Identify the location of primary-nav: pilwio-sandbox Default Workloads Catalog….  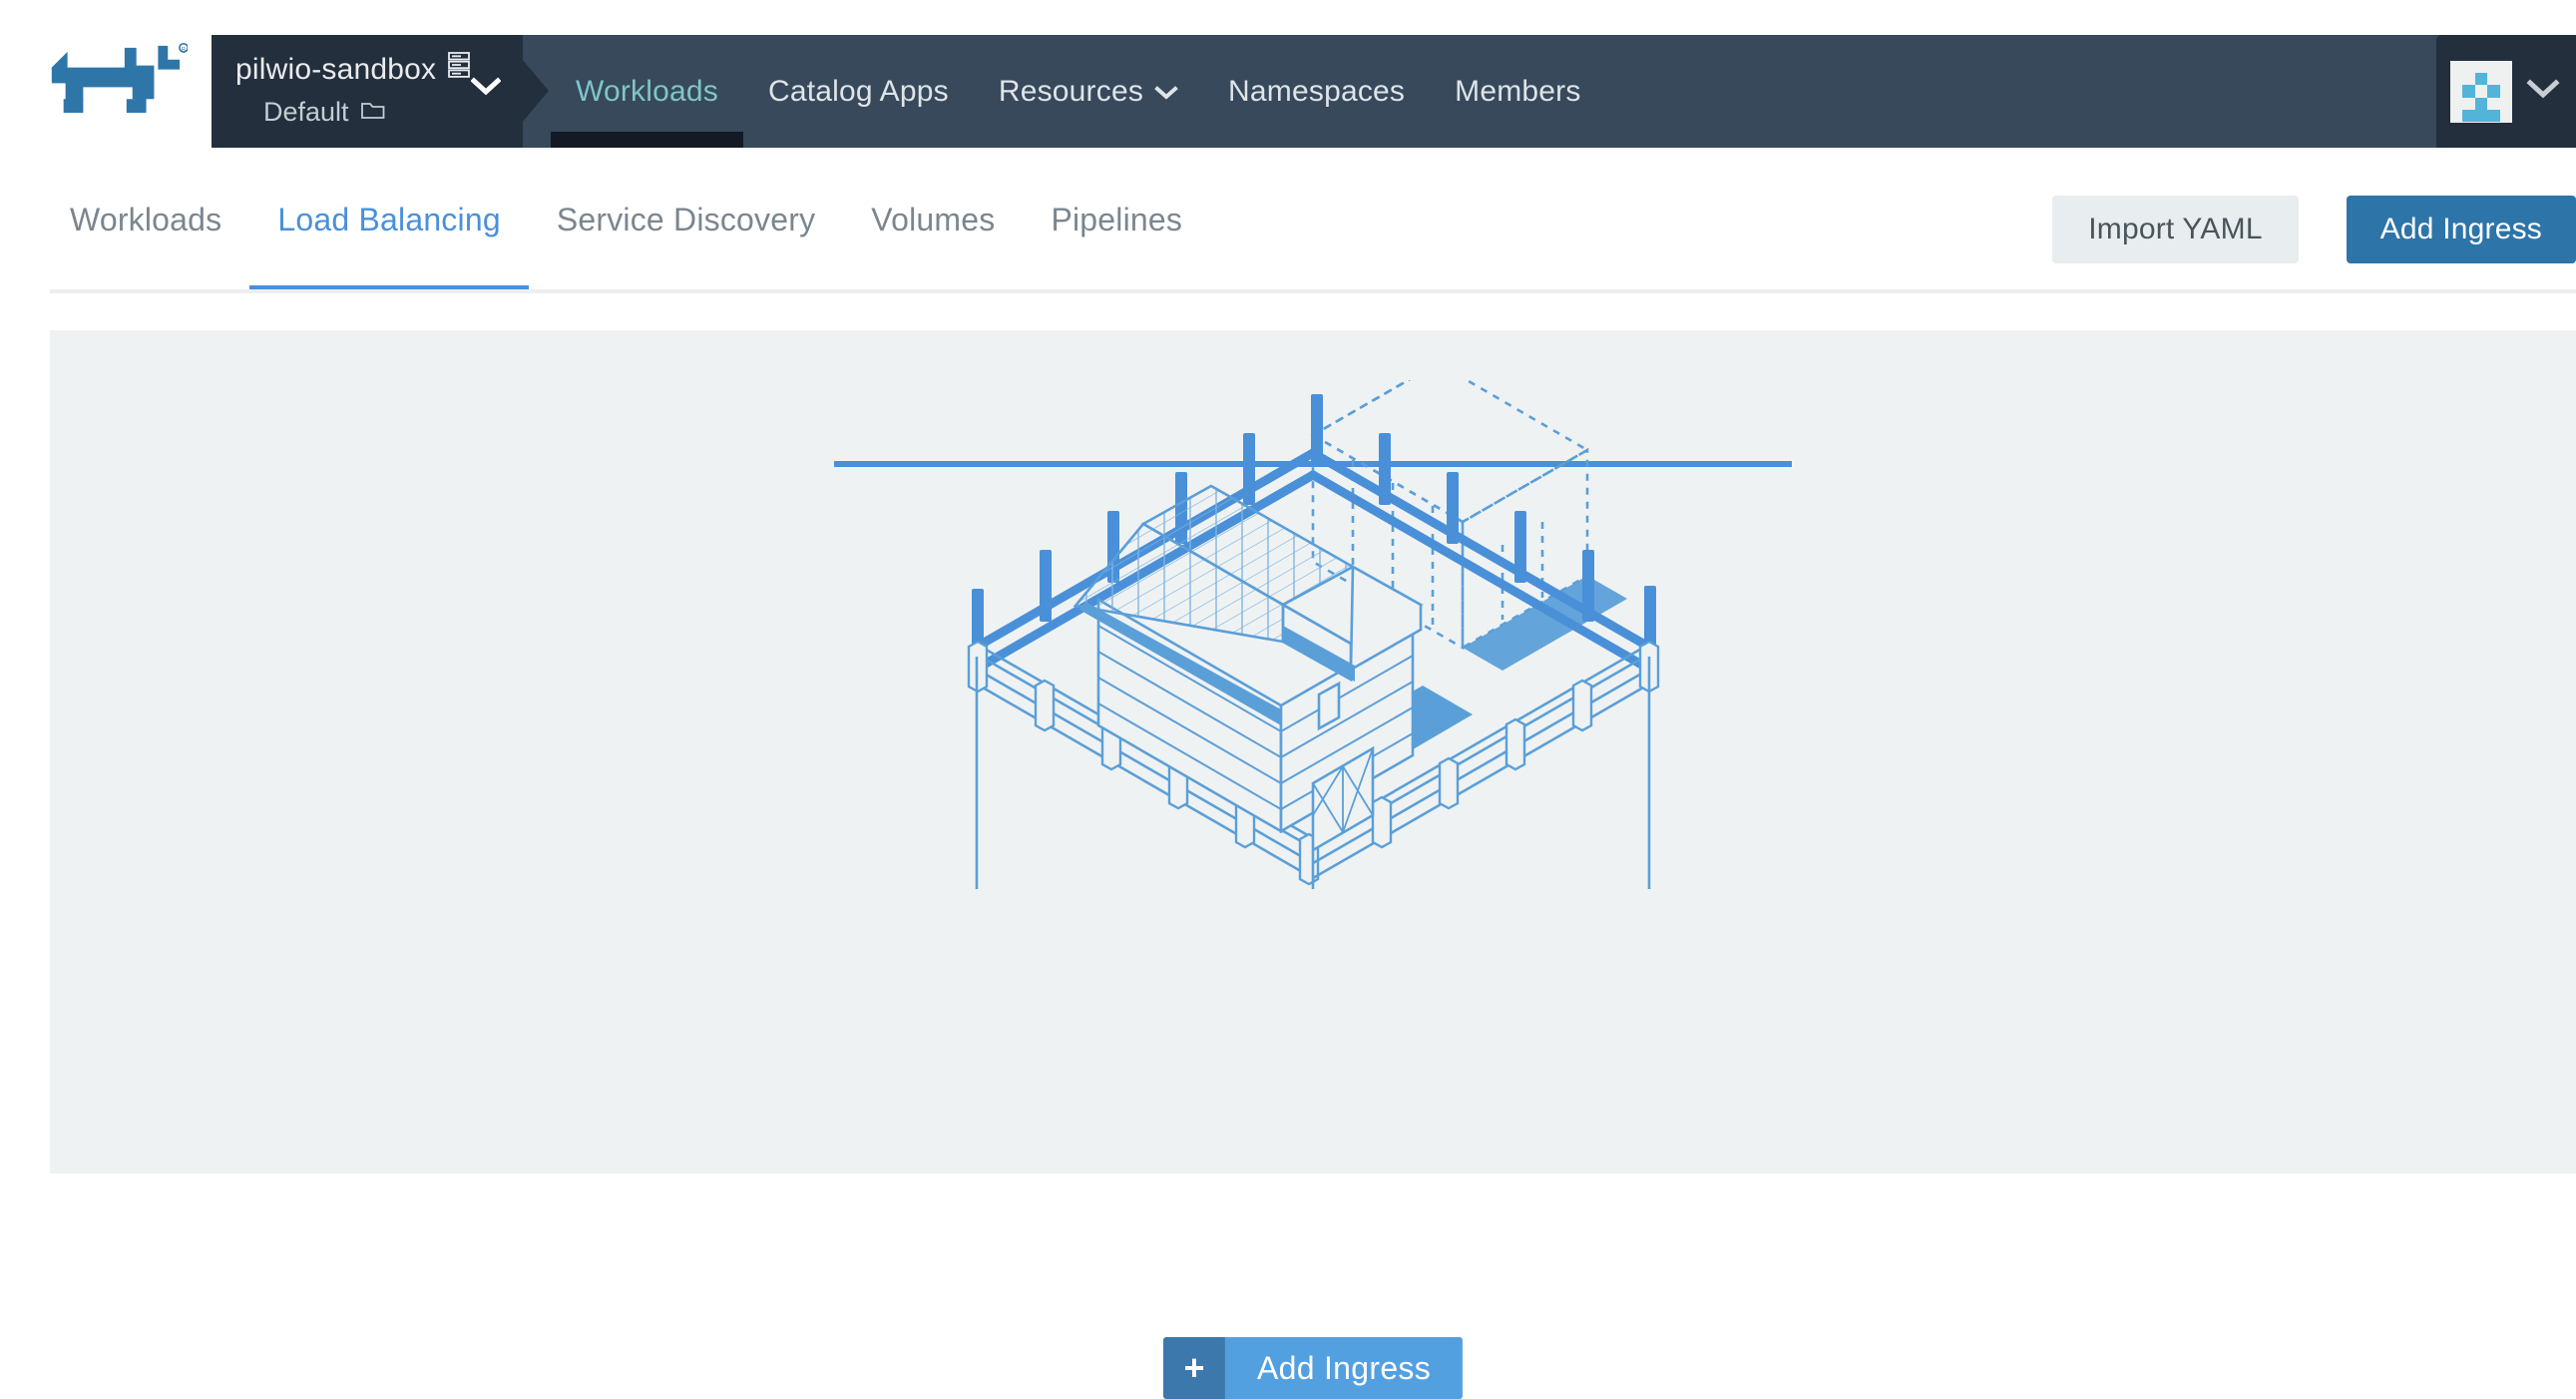
(1394, 91).